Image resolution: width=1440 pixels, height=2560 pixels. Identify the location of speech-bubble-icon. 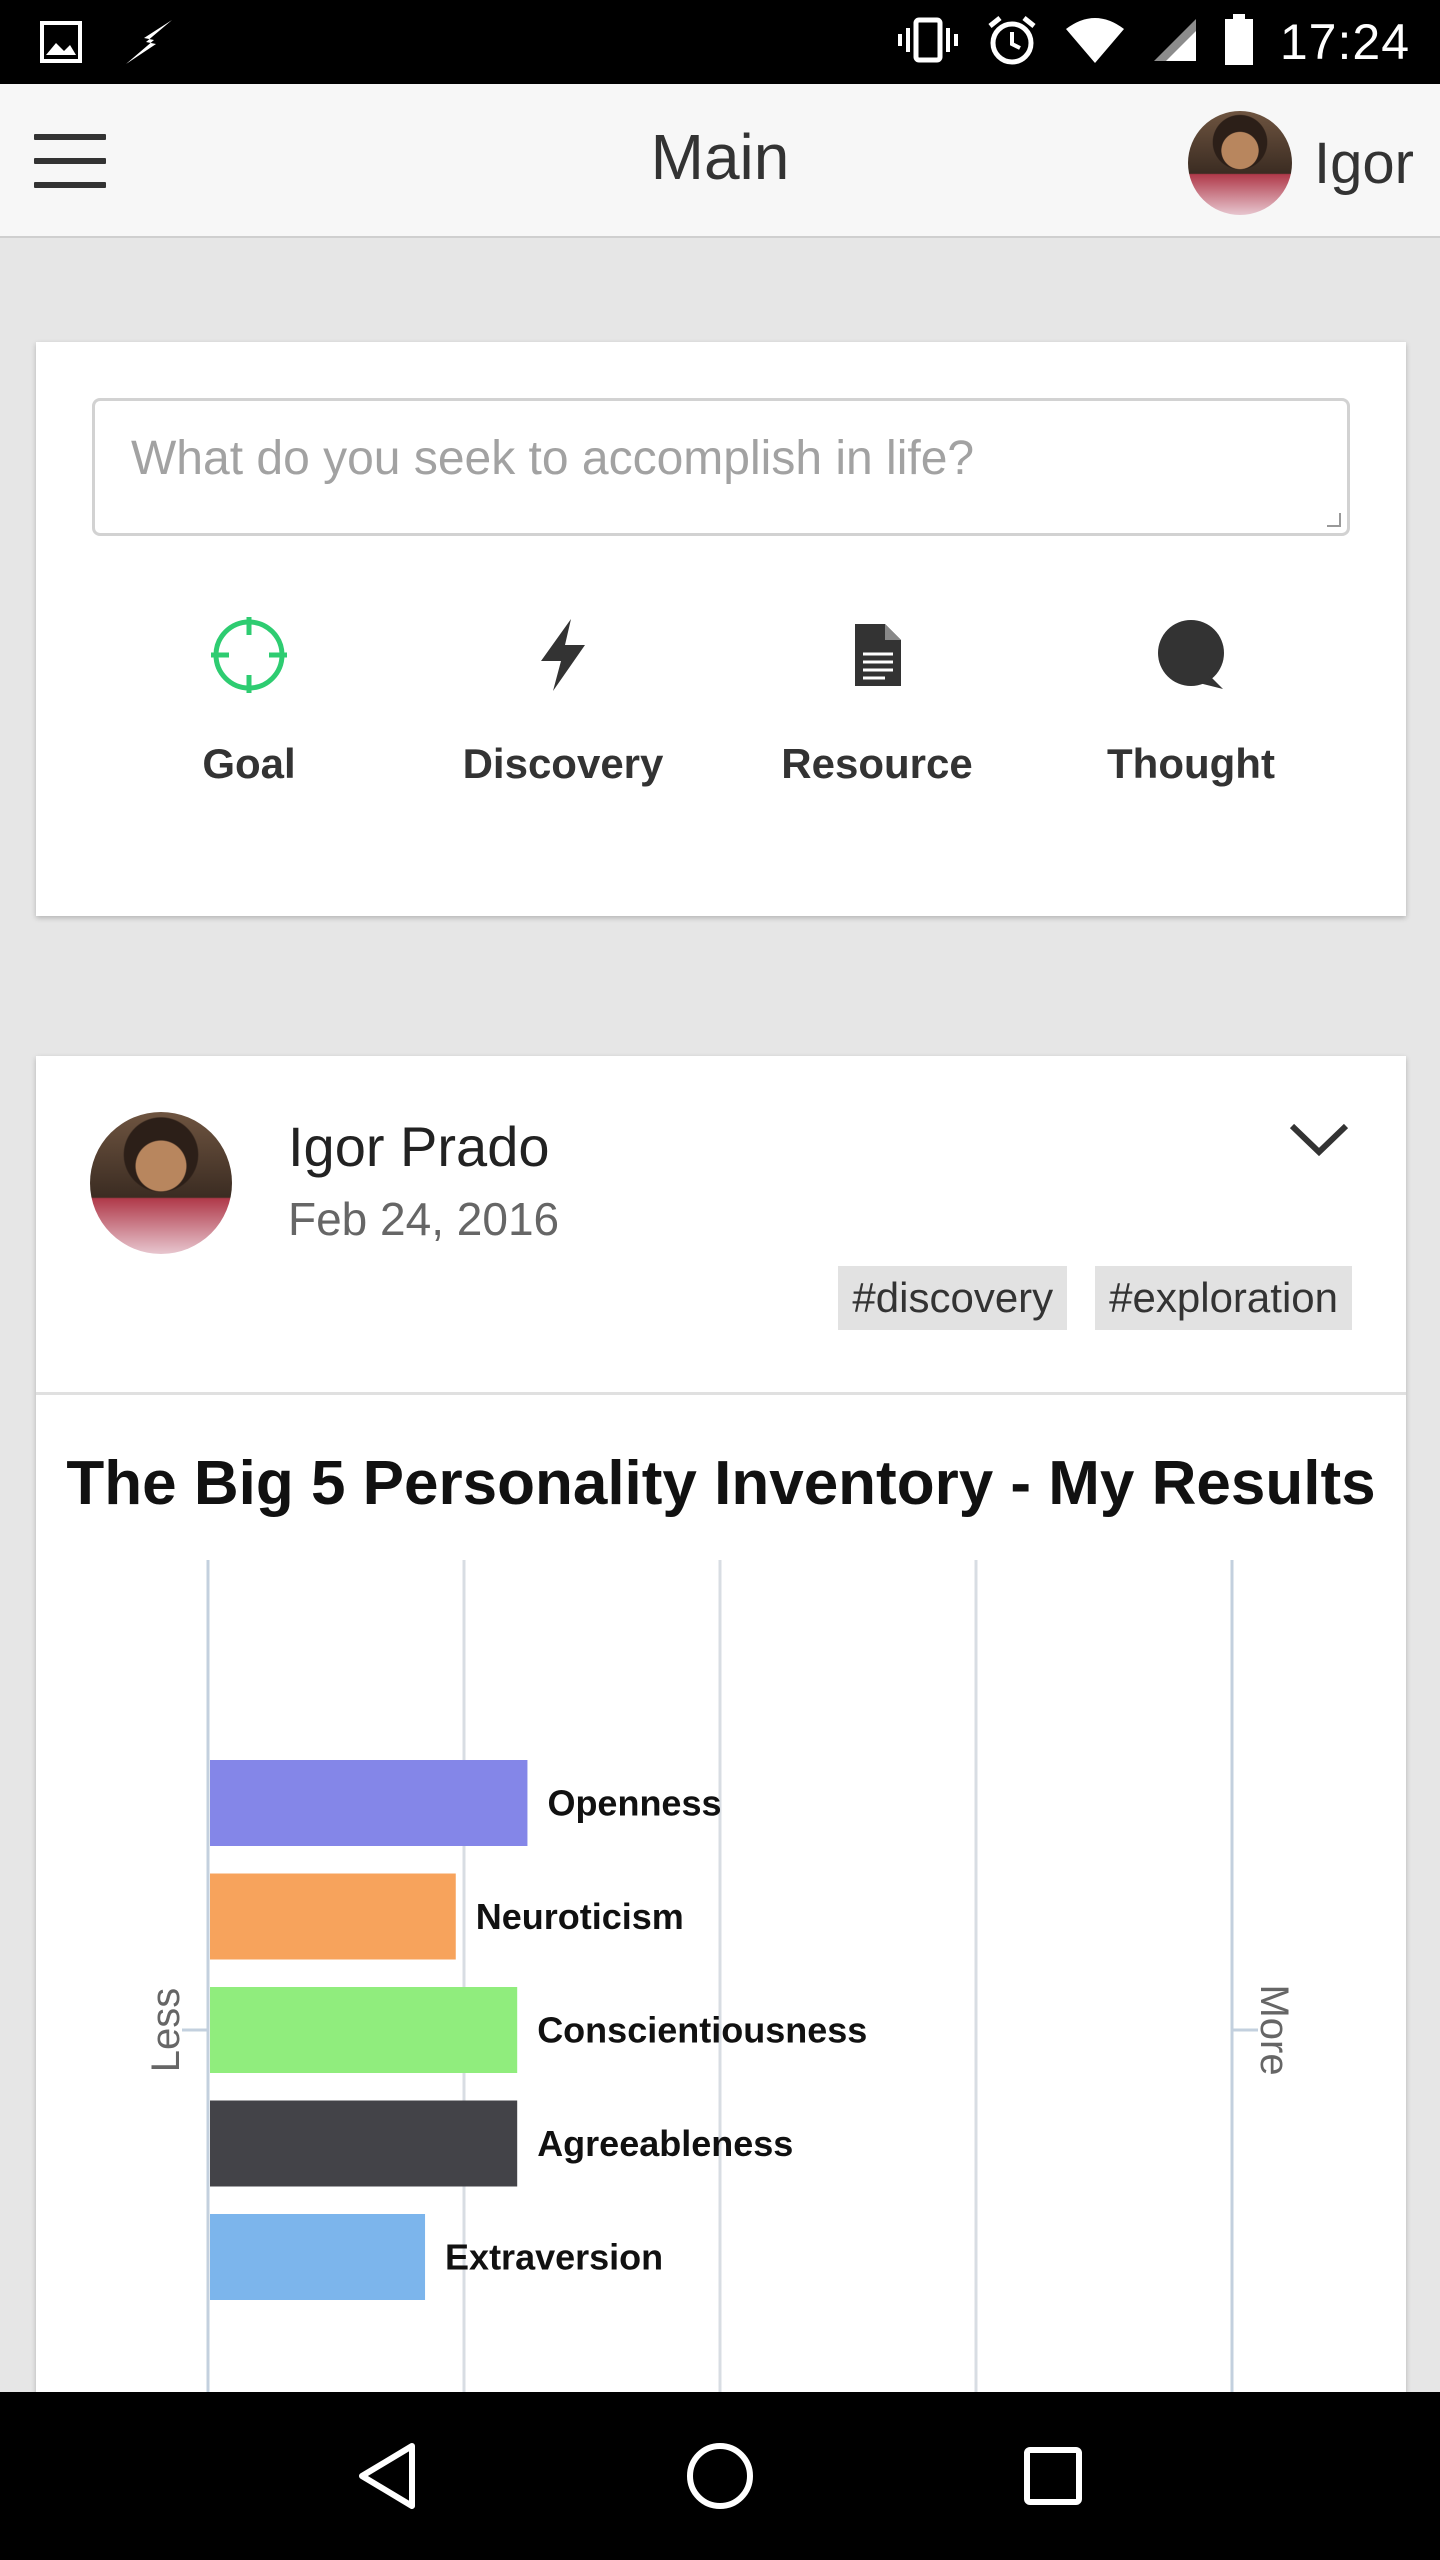
(1191, 655).